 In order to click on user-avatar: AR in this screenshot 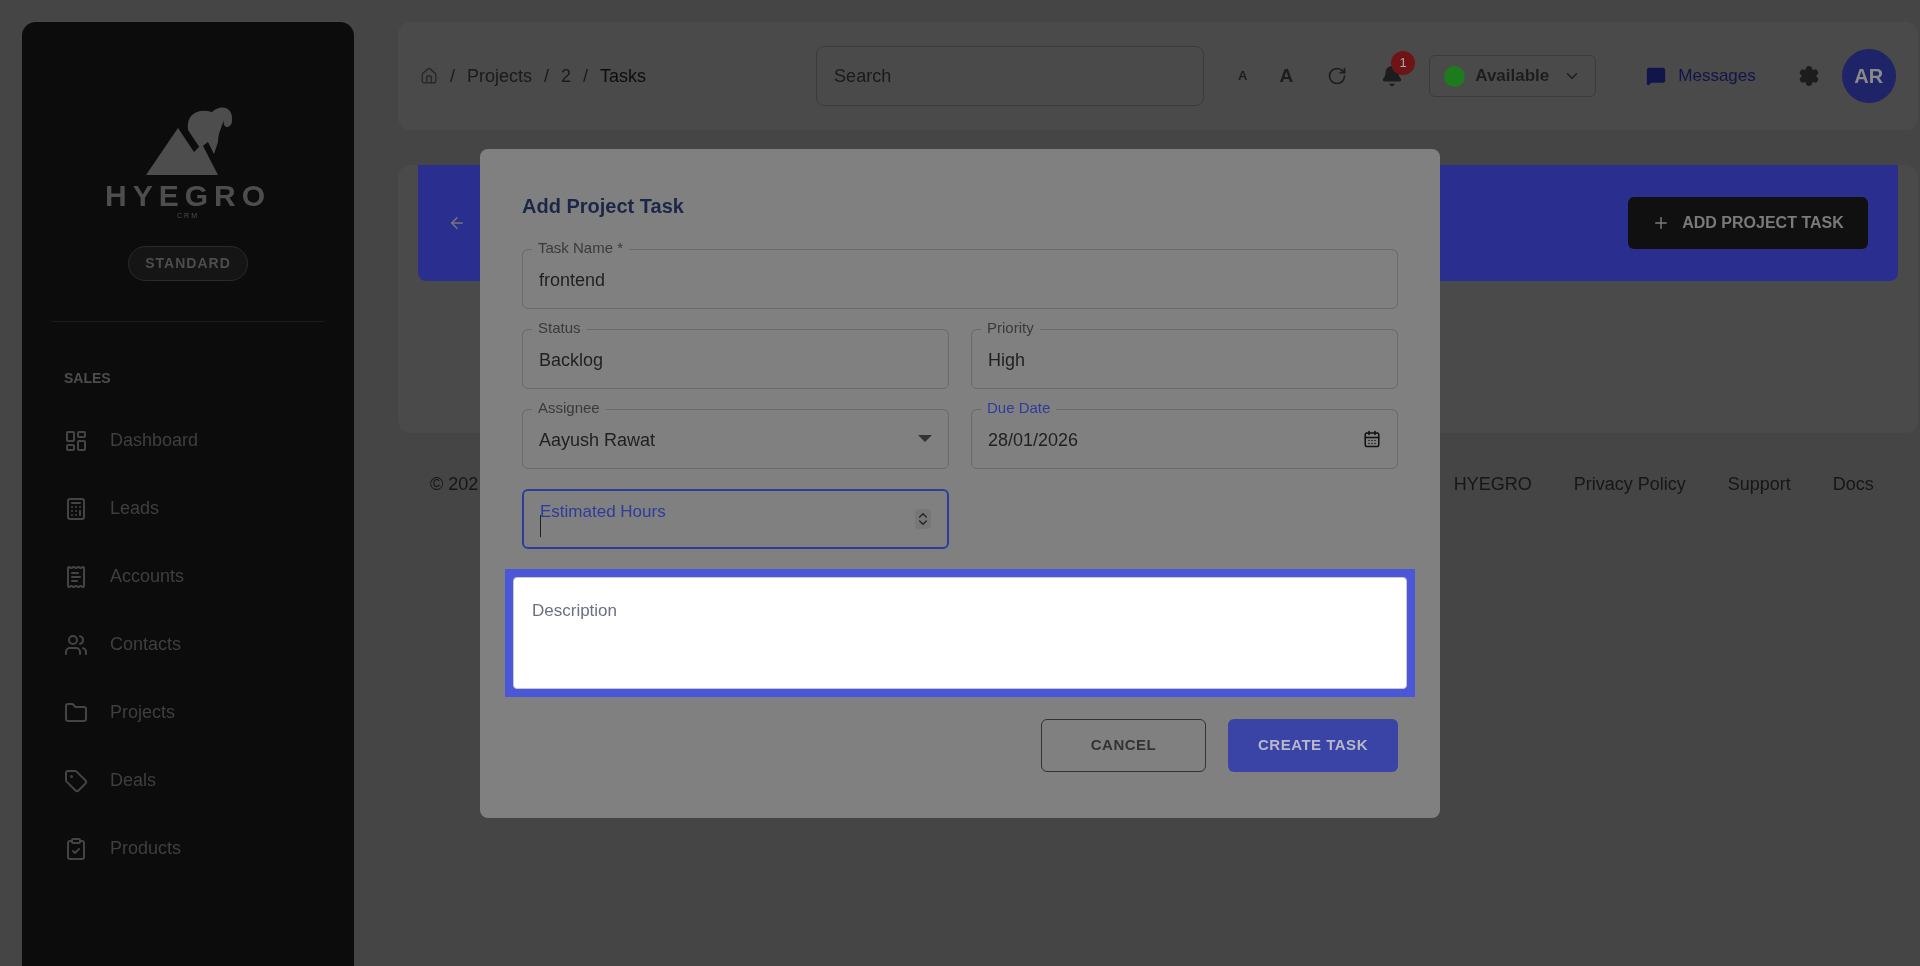, I will do `click(1868, 76)`.